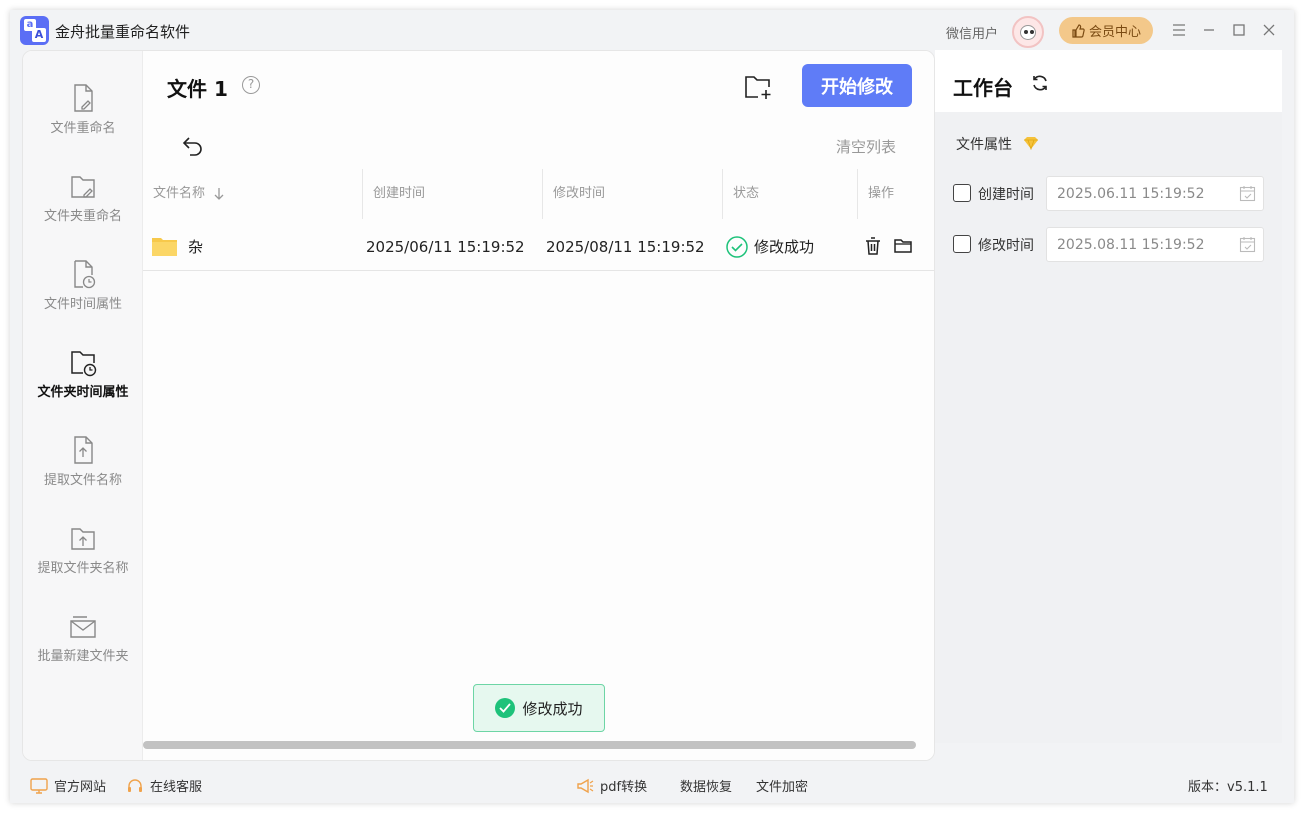 The height and width of the screenshot is (813, 1304). Describe the element at coordinates (881, 193) in the screenshot. I see `column-header-actions: 操作` at that location.